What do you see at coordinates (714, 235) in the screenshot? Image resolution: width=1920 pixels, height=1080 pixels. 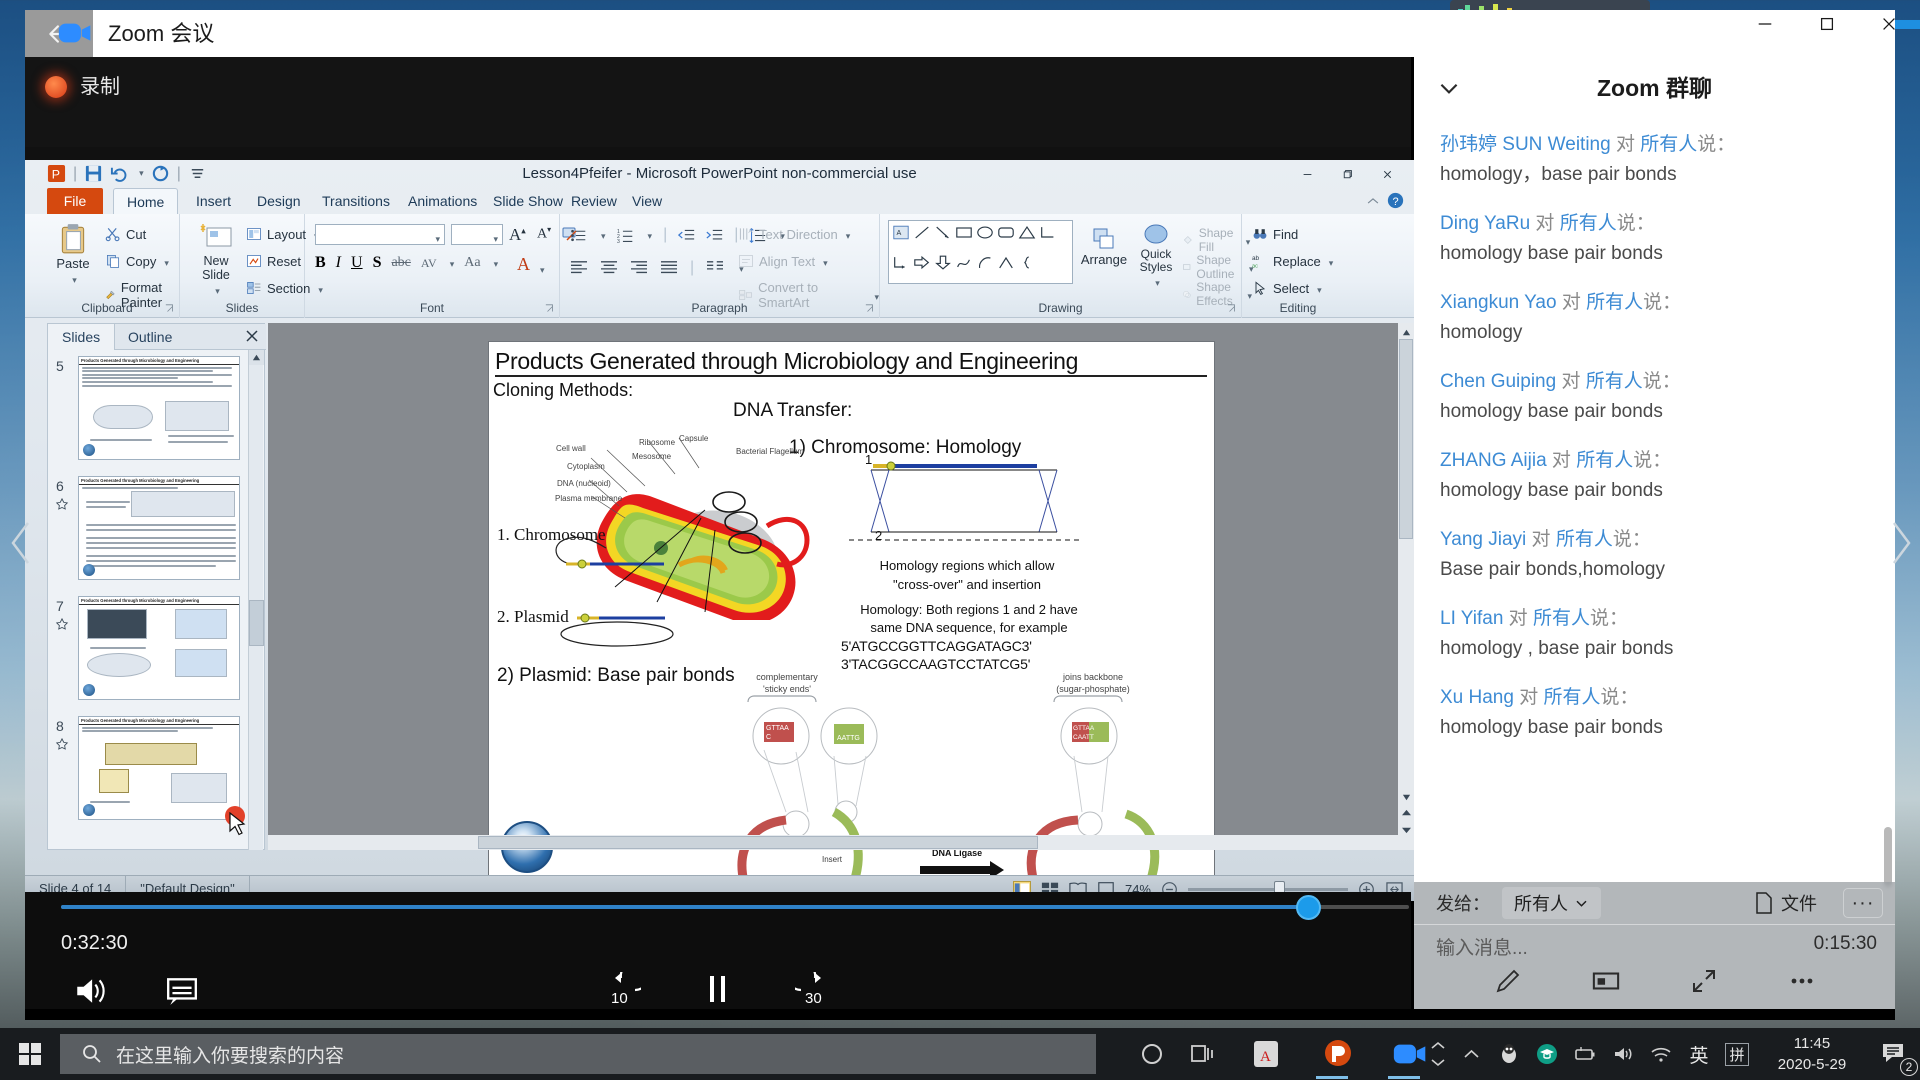 I see `increase-indent-icon` at bounding box center [714, 235].